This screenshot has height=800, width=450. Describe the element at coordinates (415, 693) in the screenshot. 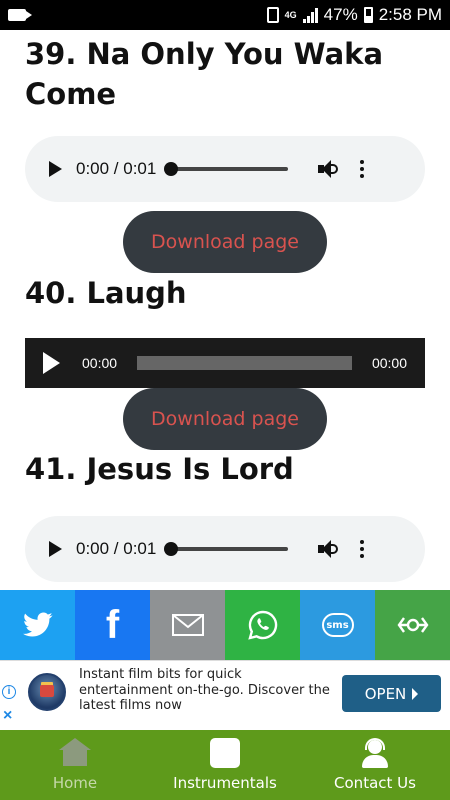

I see `chevron-right-icon` at that location.